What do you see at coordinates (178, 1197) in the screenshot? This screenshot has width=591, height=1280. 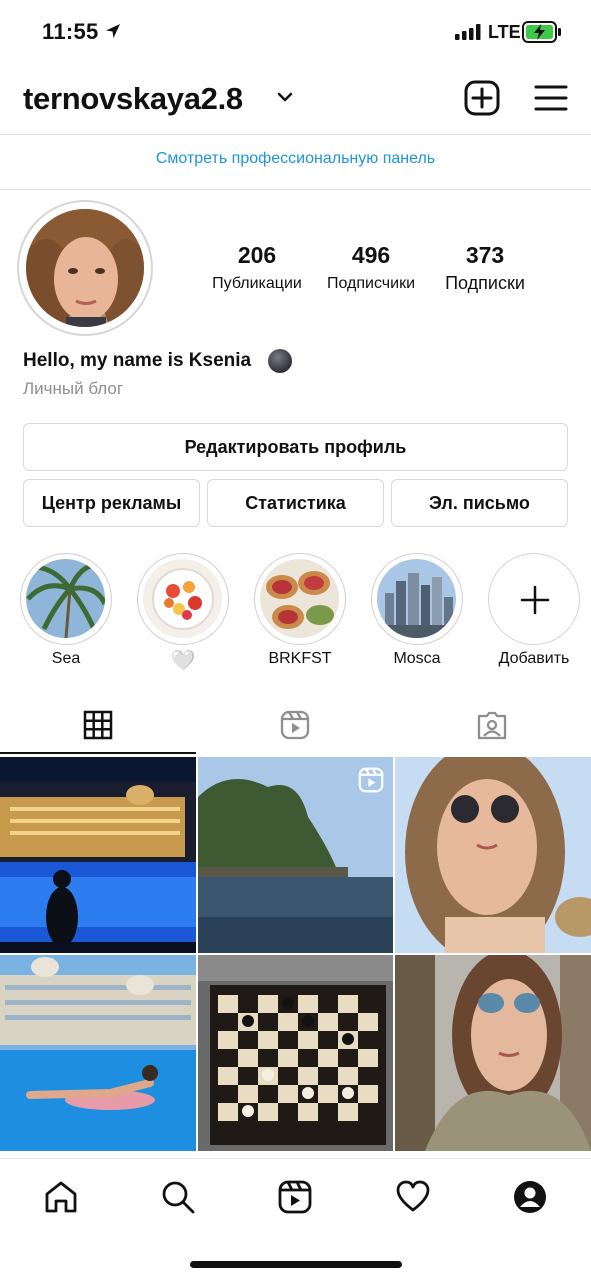 I see `search-icon` at bounding box center [178, 1197].